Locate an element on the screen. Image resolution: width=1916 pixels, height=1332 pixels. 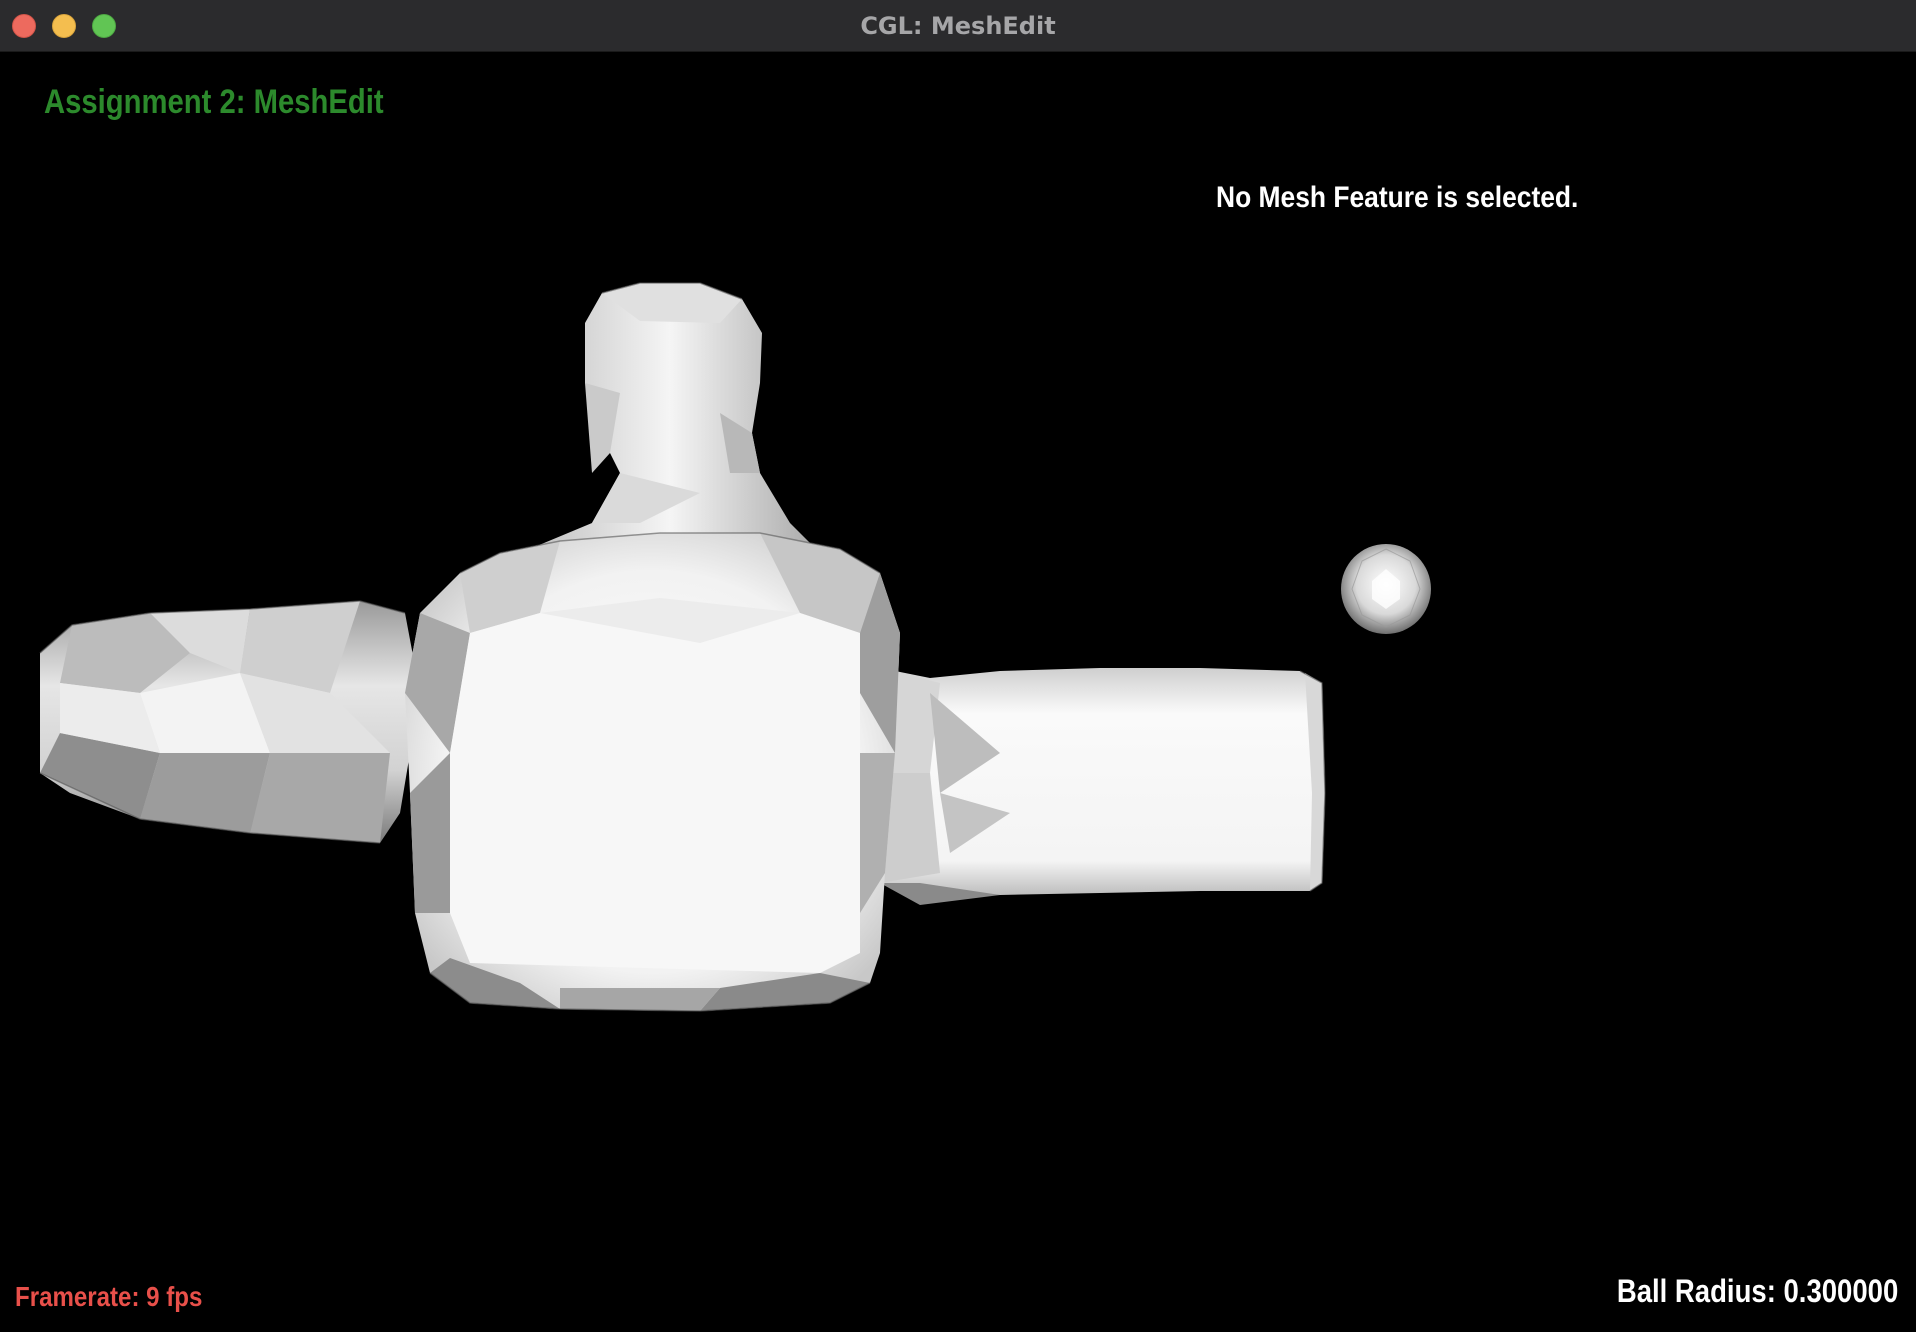
window-title: CGL: MeshEdit is located at coordinates (958, 26).